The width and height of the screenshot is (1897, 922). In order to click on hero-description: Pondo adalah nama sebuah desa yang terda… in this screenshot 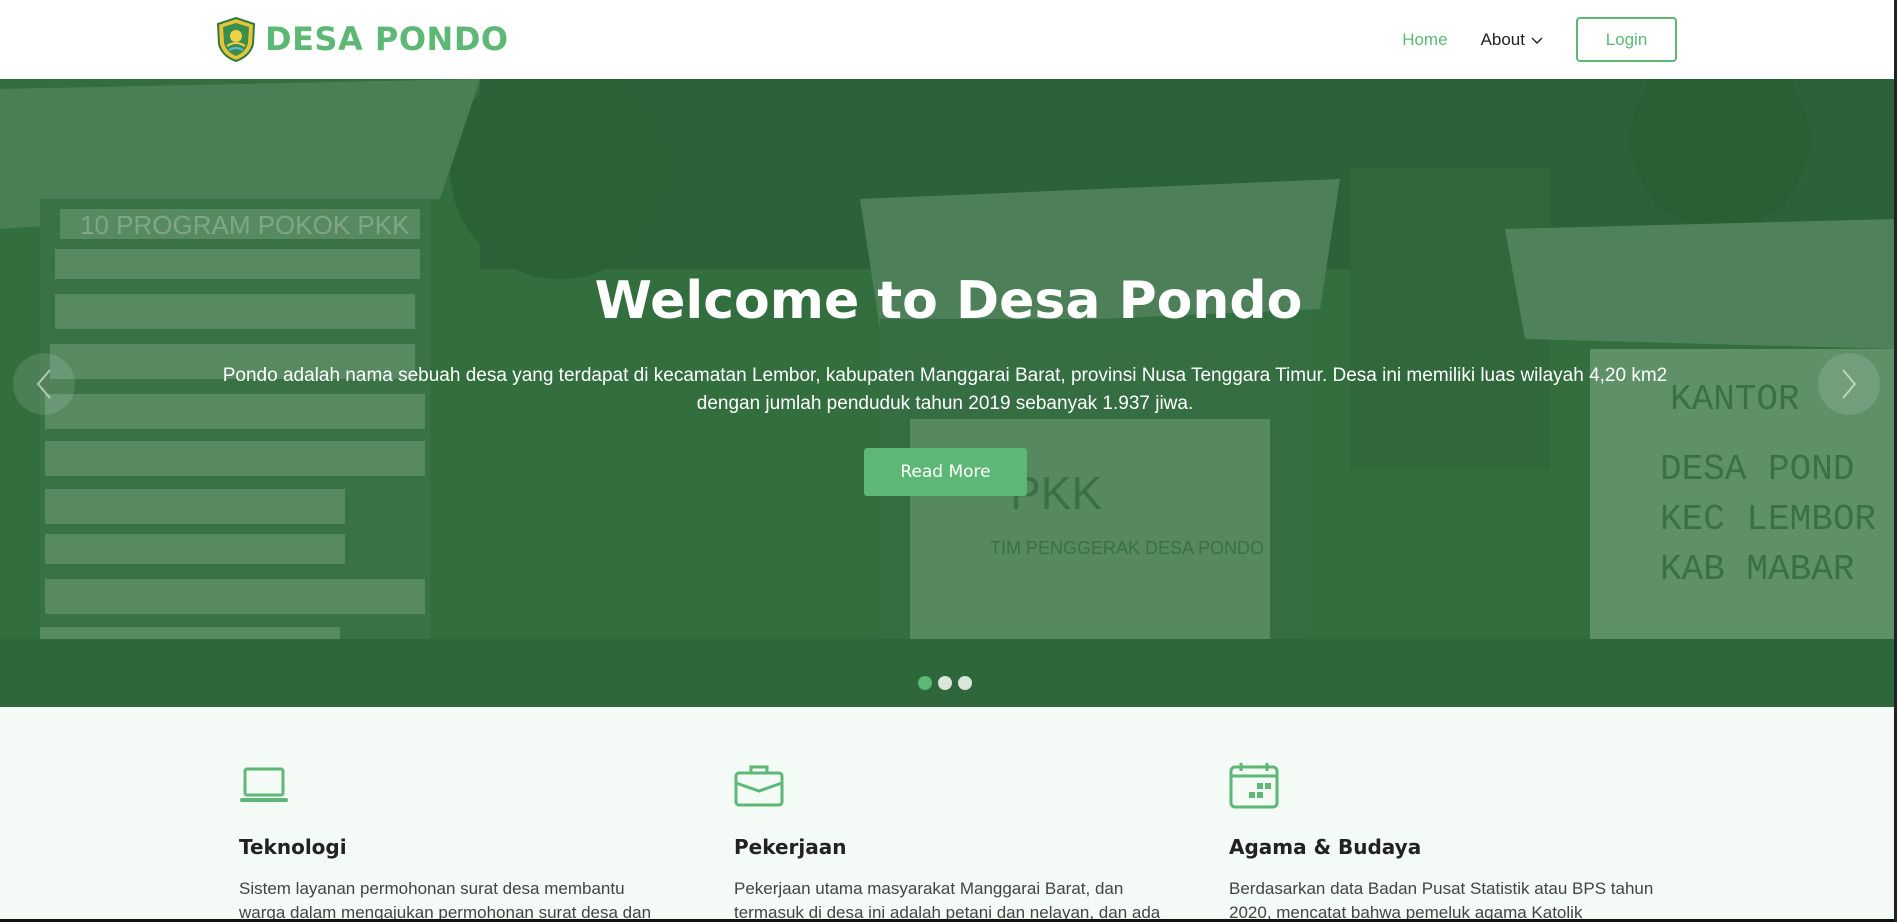, I will do `click(945, 389)`.